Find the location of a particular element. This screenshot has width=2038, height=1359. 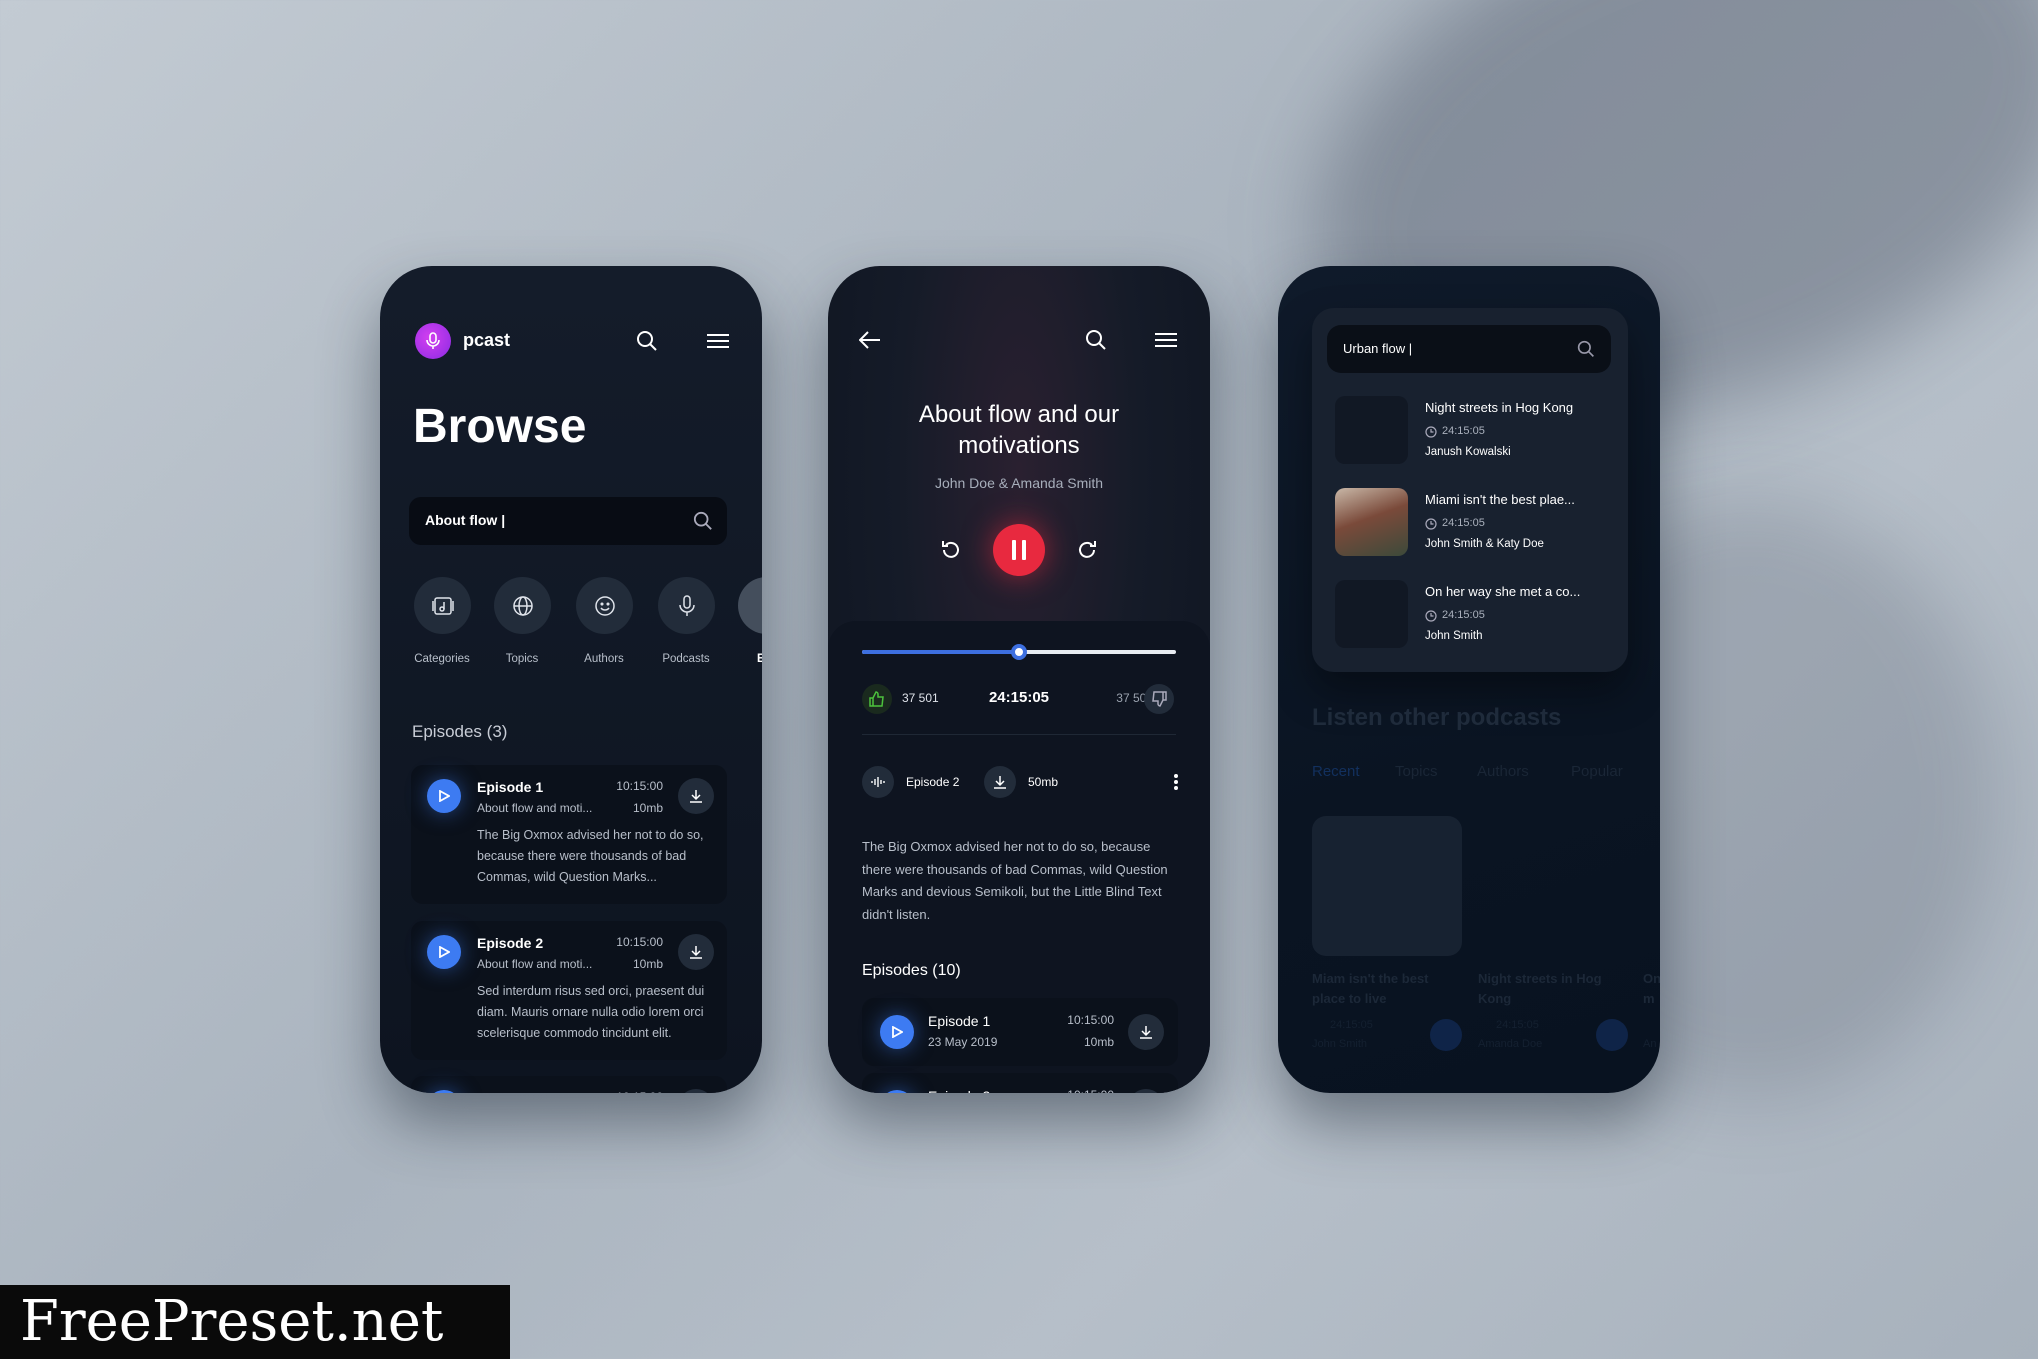

podcast-thumbnail is located at coordinates (1387, 886).